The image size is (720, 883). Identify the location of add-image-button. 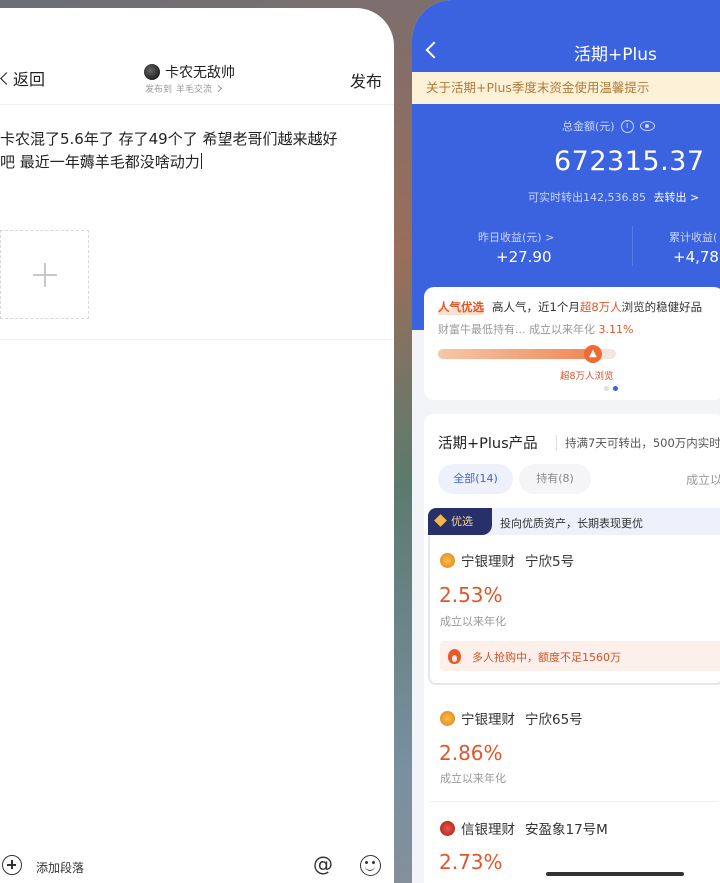
(44, 274).